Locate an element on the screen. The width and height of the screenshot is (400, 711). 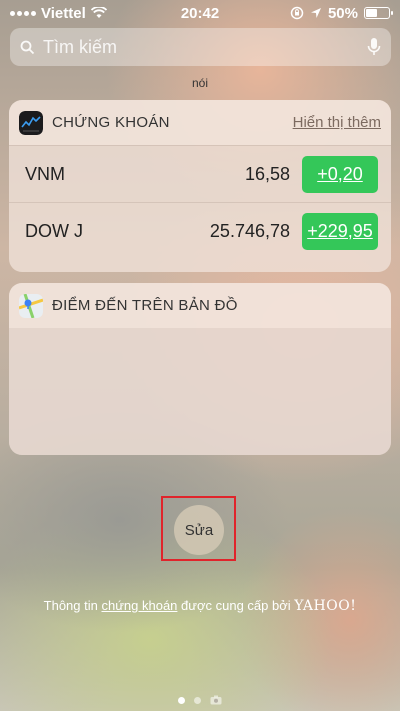
stock-change-badge: +0,20 is located at coordinates (340, 174).